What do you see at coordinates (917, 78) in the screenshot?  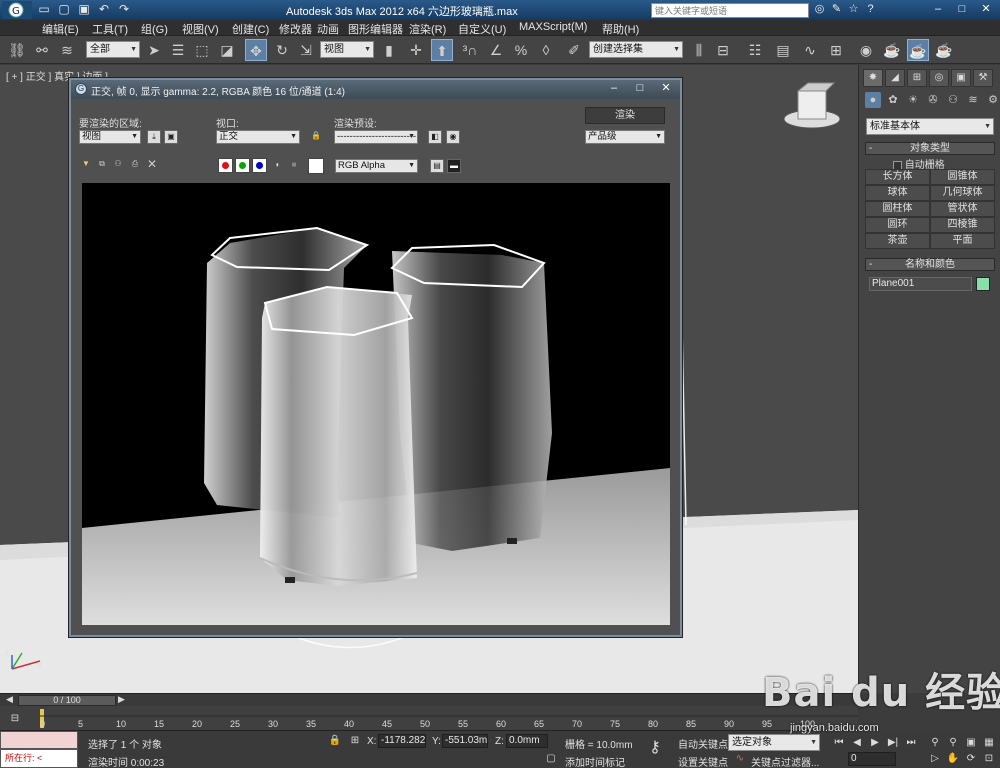 I see `hierarchy-tab-icon: ⊞` at bounding box center [917, 78].